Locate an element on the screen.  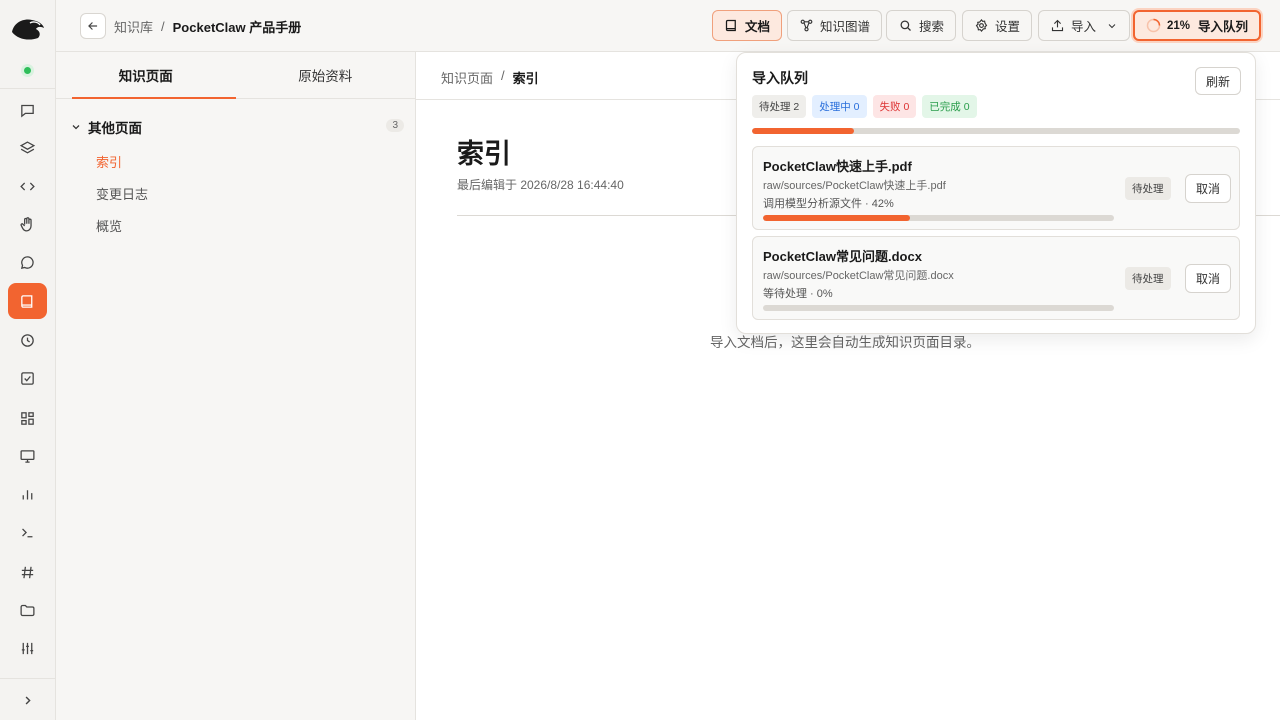
completed-badge: 已完成 0 is located at coordinates (949, 106).